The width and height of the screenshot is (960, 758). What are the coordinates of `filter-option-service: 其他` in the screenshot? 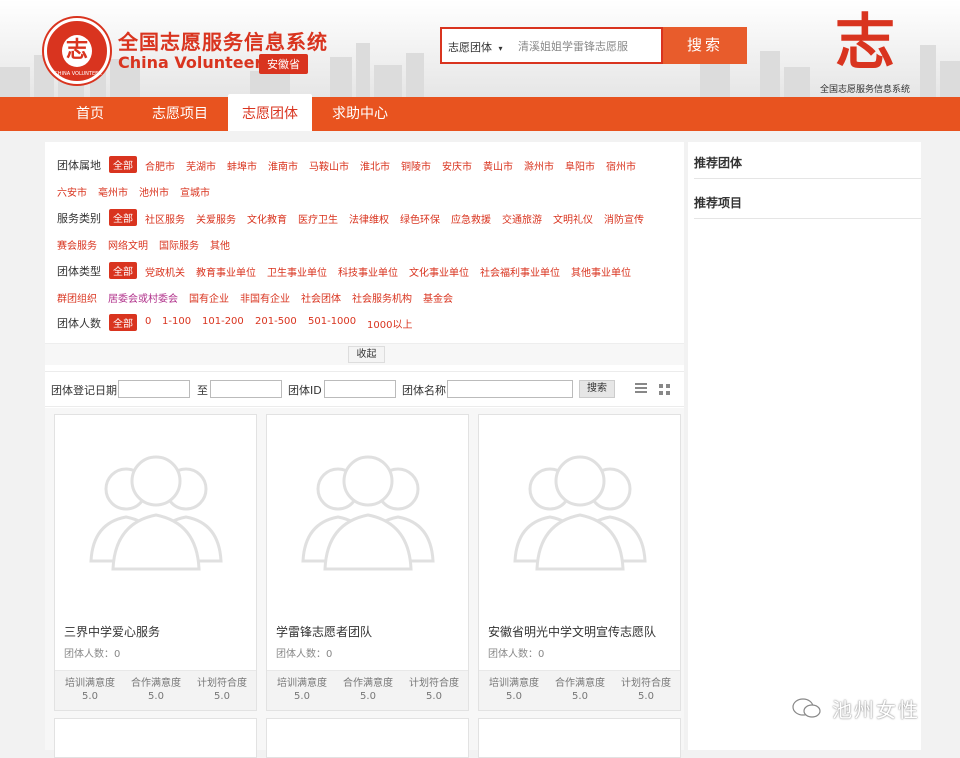 It's located at (220, 244).